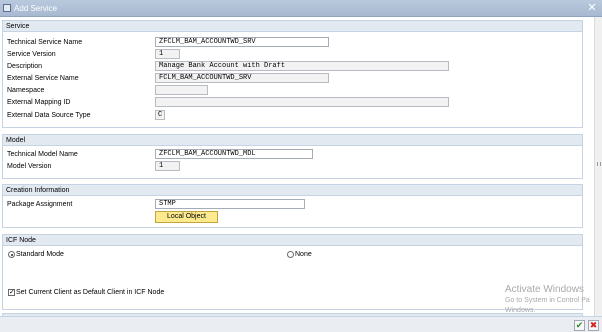  What do you see at coordinates (11, 292) in the screenshot?
I see `default-client-checkbox: ✓` at bounding box center [11, 292].